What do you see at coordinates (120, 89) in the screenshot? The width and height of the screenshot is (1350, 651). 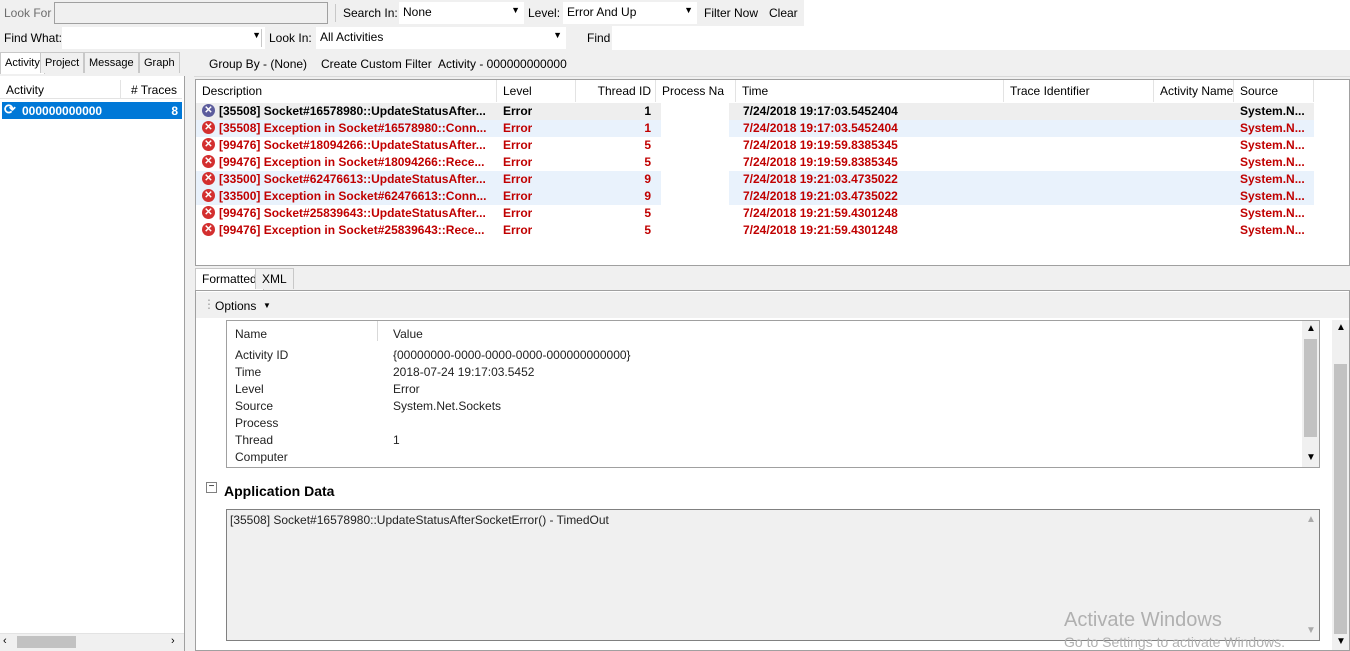 I see `column-divider` at bounding box center [120, 89].